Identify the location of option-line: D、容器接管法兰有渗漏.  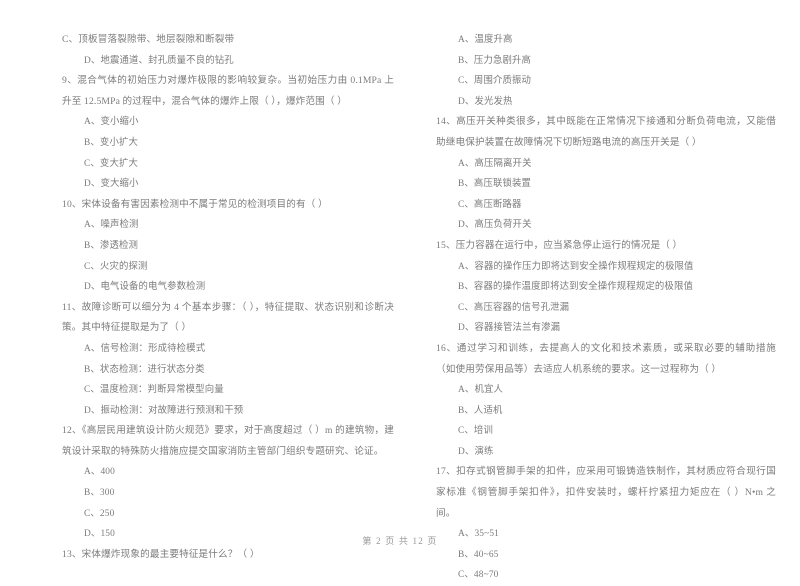
(509, 328).